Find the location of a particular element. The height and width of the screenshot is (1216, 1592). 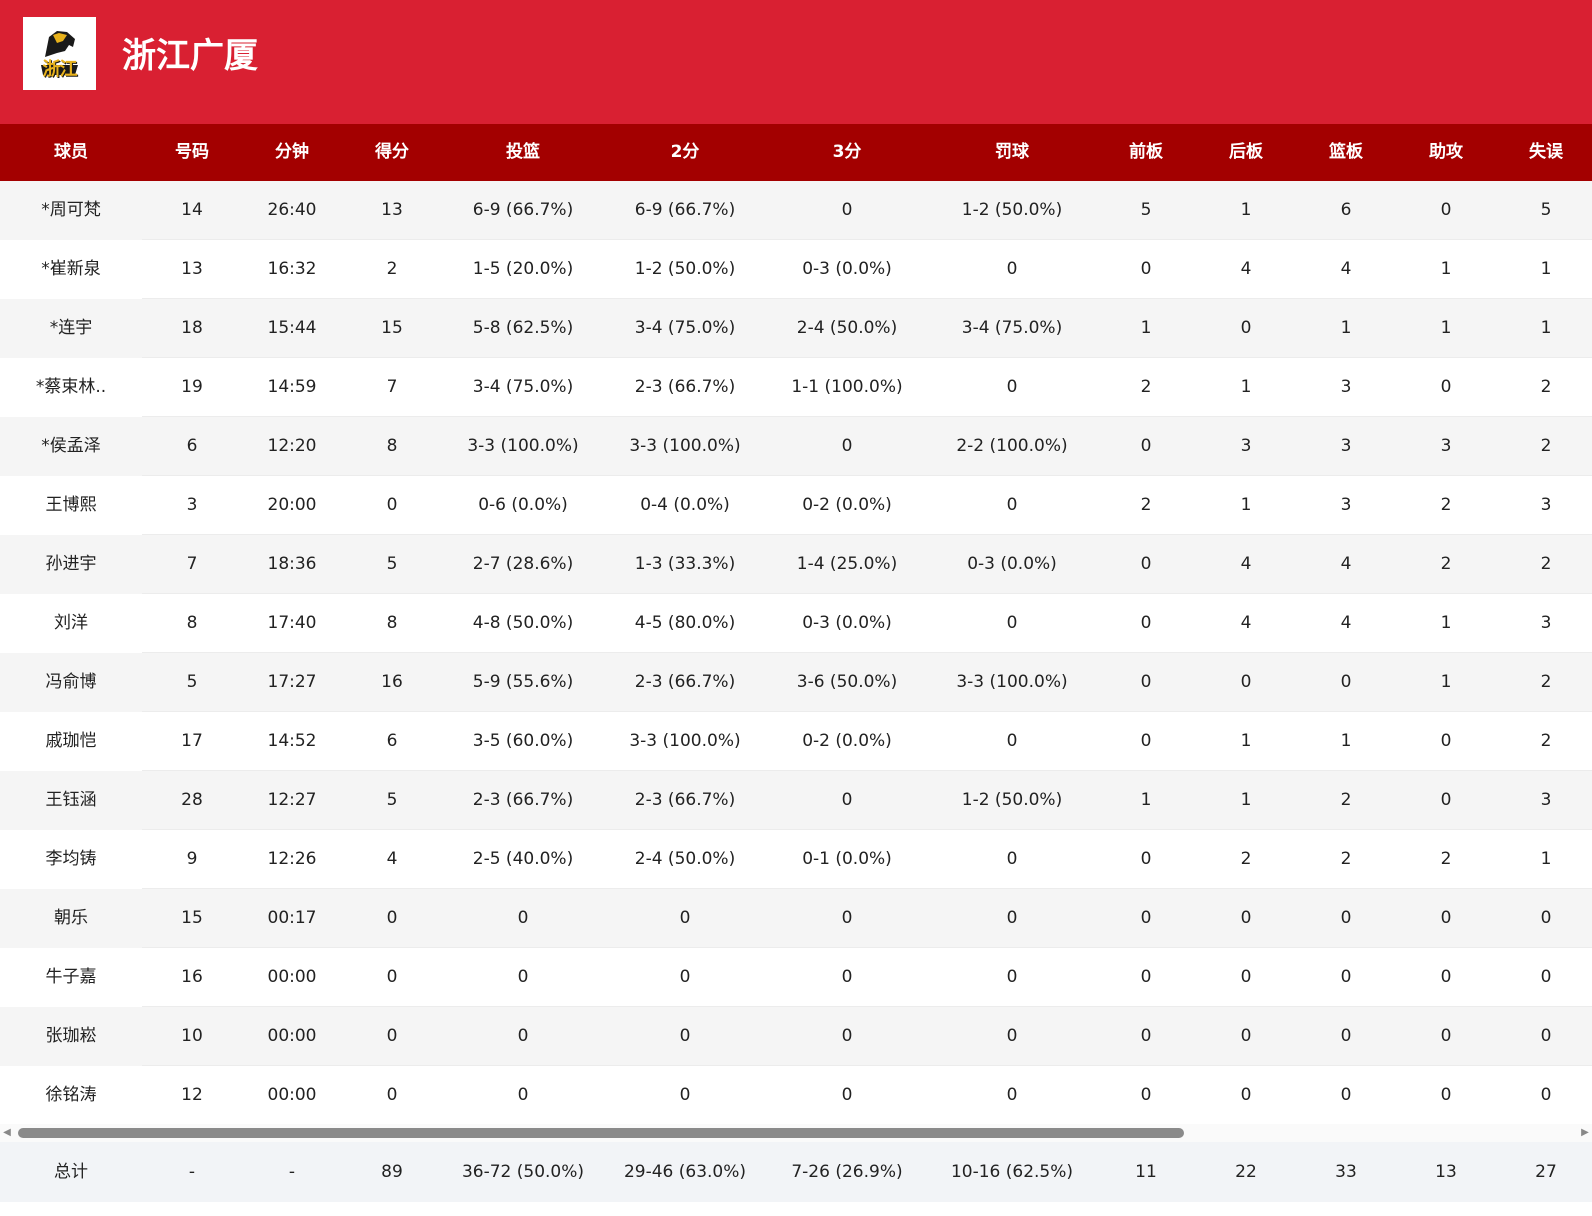

player-3pt: 1-1 (100.0%) is located at coordinates (847, 387).